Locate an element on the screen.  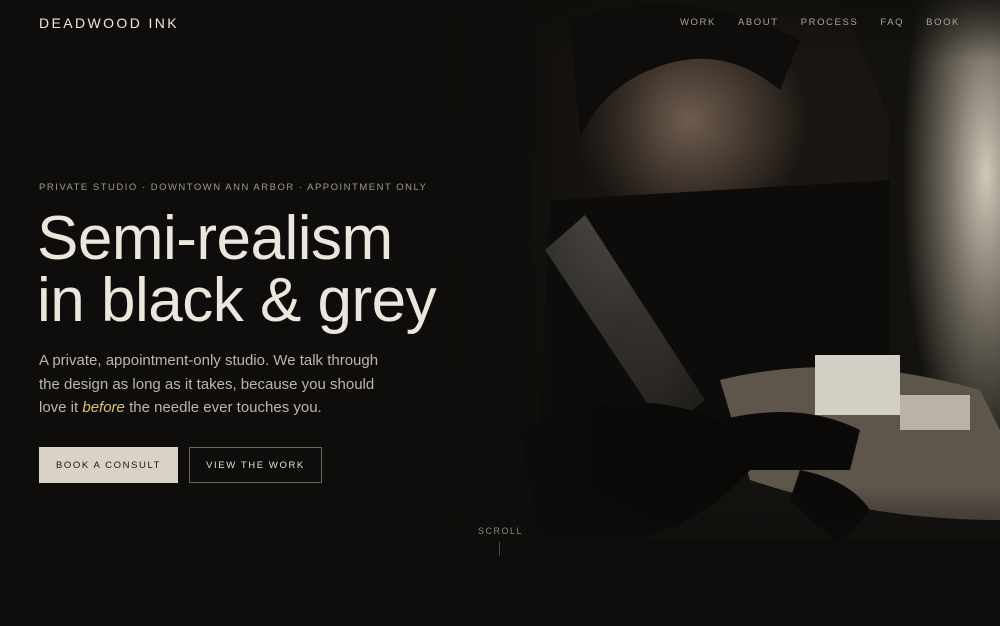
nav-item-process: PROCESS is located at coordinates (830, 22).